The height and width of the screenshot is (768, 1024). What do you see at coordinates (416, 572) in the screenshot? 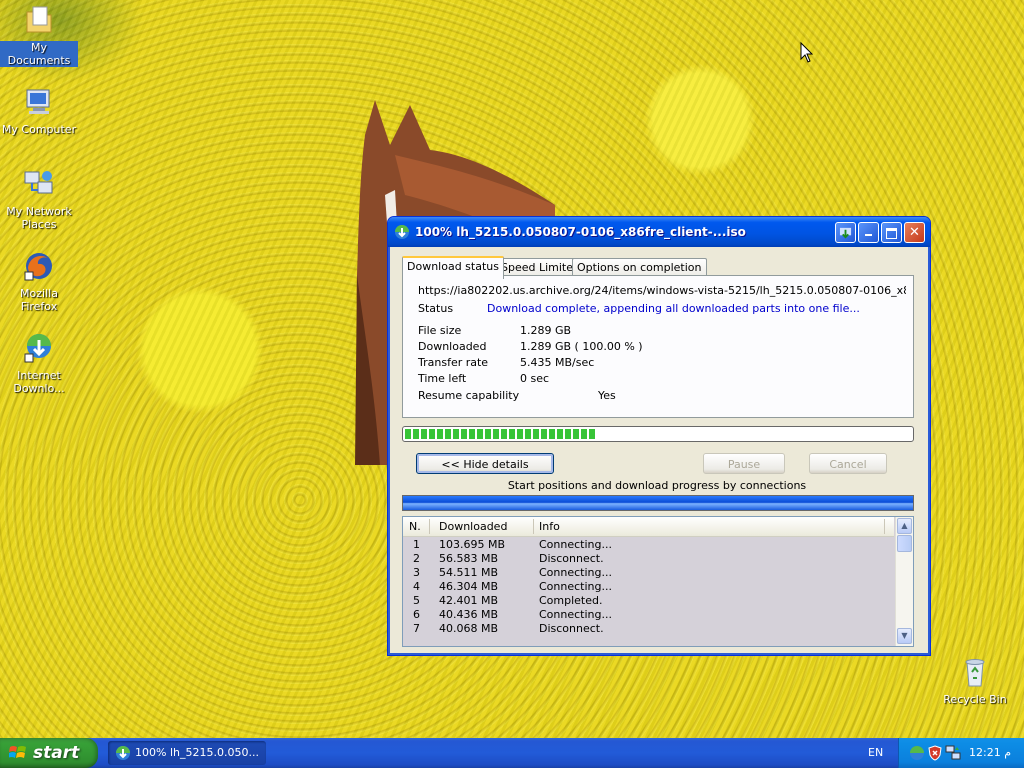
I see `cell-n: 3` at bounding box center [416, 572].